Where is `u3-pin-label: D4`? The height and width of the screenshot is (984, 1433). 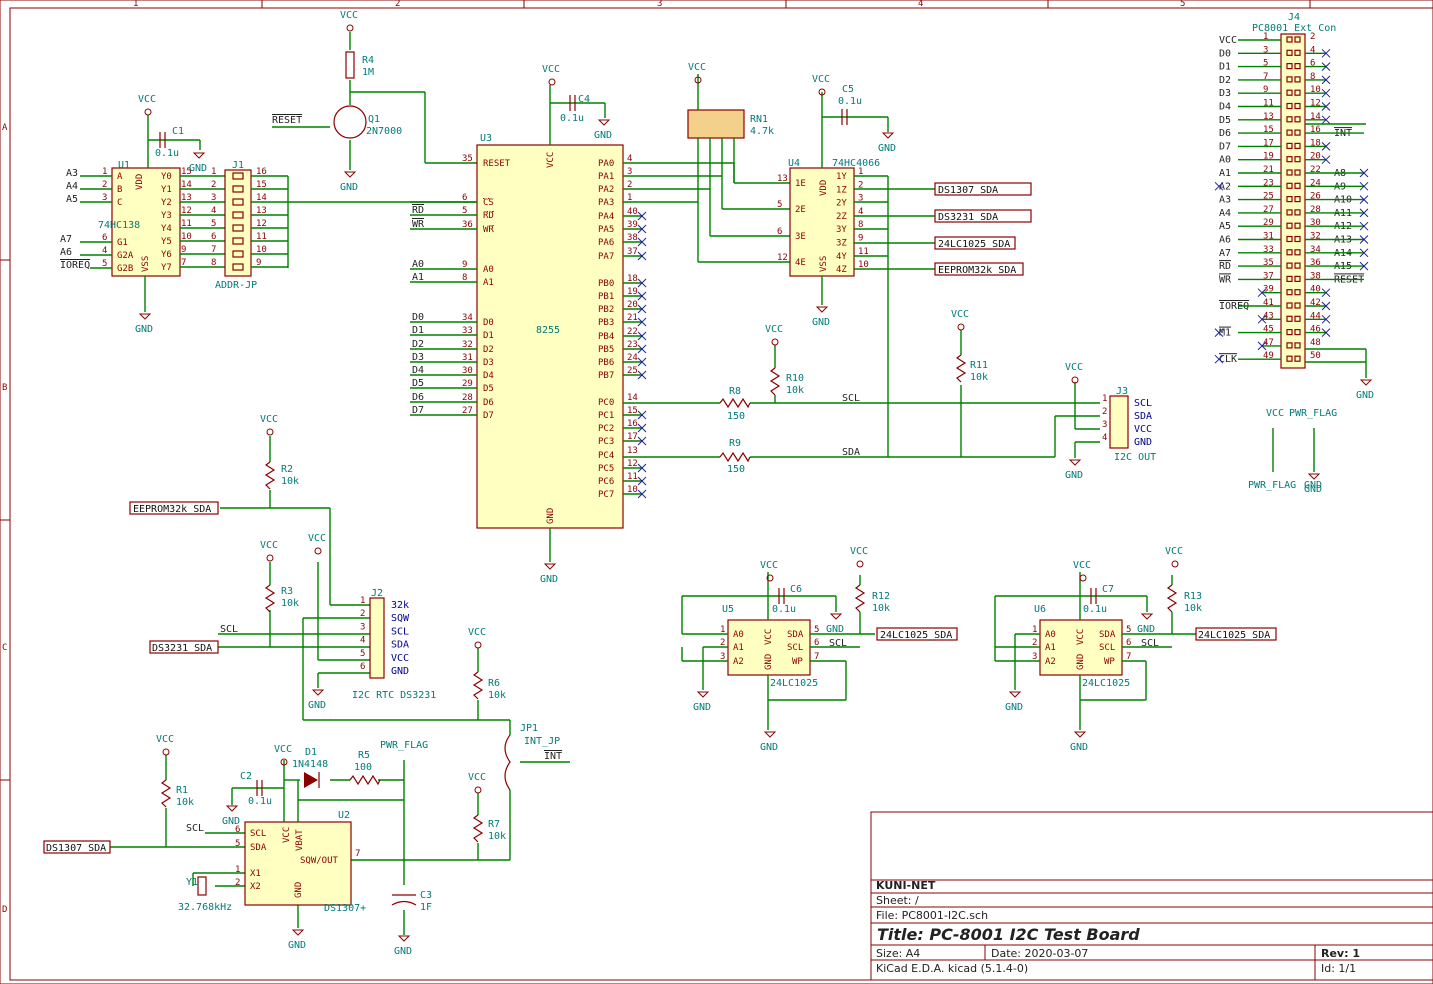
u3-pin-label: D4 is located at coordinates (488, 376).